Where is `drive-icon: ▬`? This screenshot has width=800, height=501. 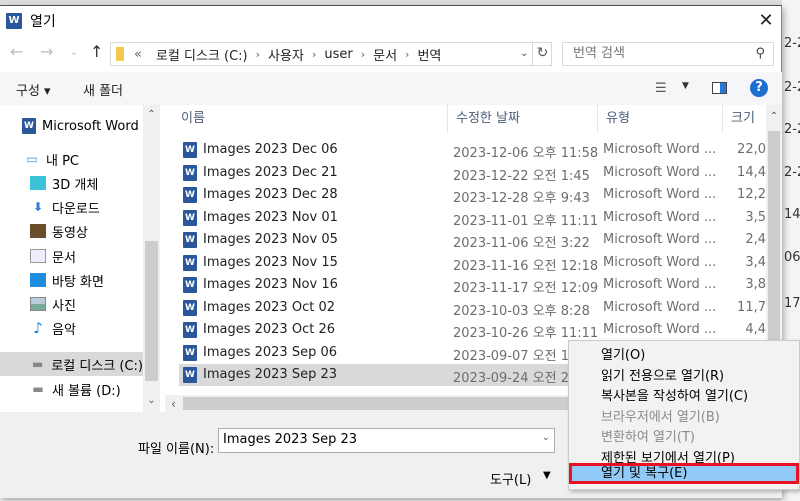 drive-icon: ▬ is located at coordinates (37, 364).